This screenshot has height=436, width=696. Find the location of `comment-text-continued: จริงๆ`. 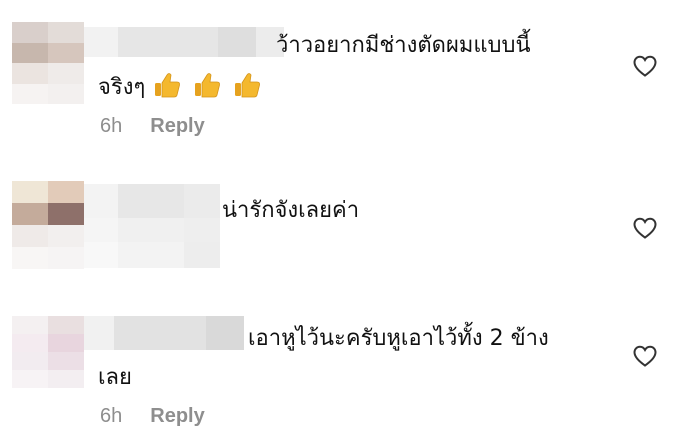

comment-text-continued: จริงๆ is located at coordinates (181, 90).